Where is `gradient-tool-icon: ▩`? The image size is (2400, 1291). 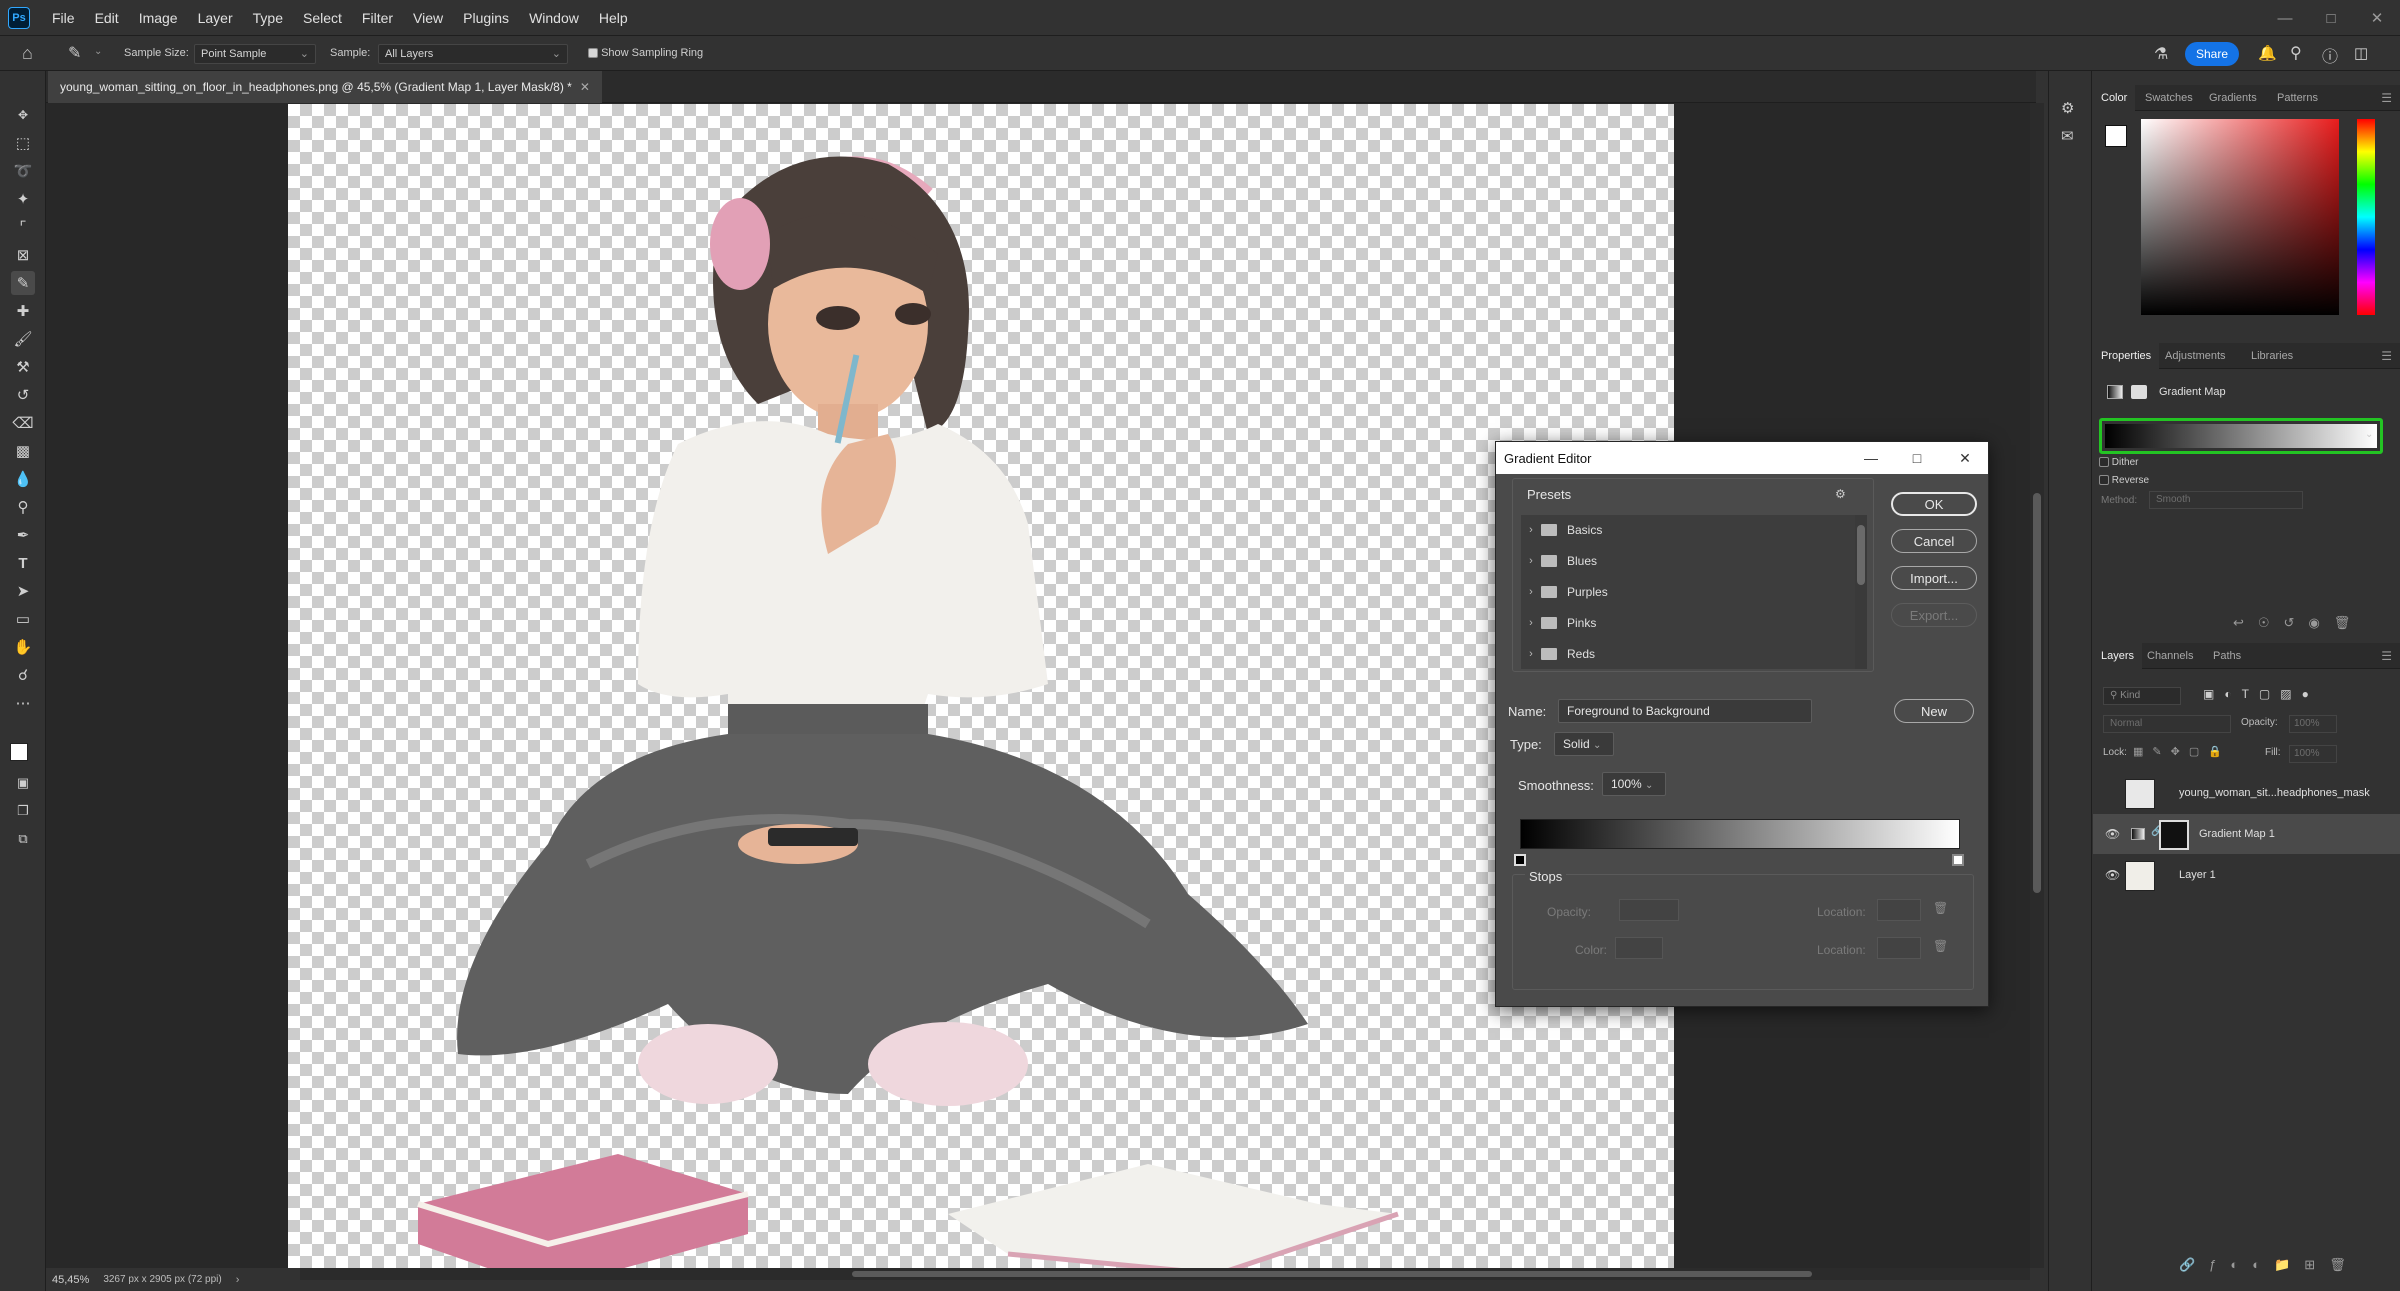 gradient-tool-icon: ▩ is located at coordinates (23, 451).